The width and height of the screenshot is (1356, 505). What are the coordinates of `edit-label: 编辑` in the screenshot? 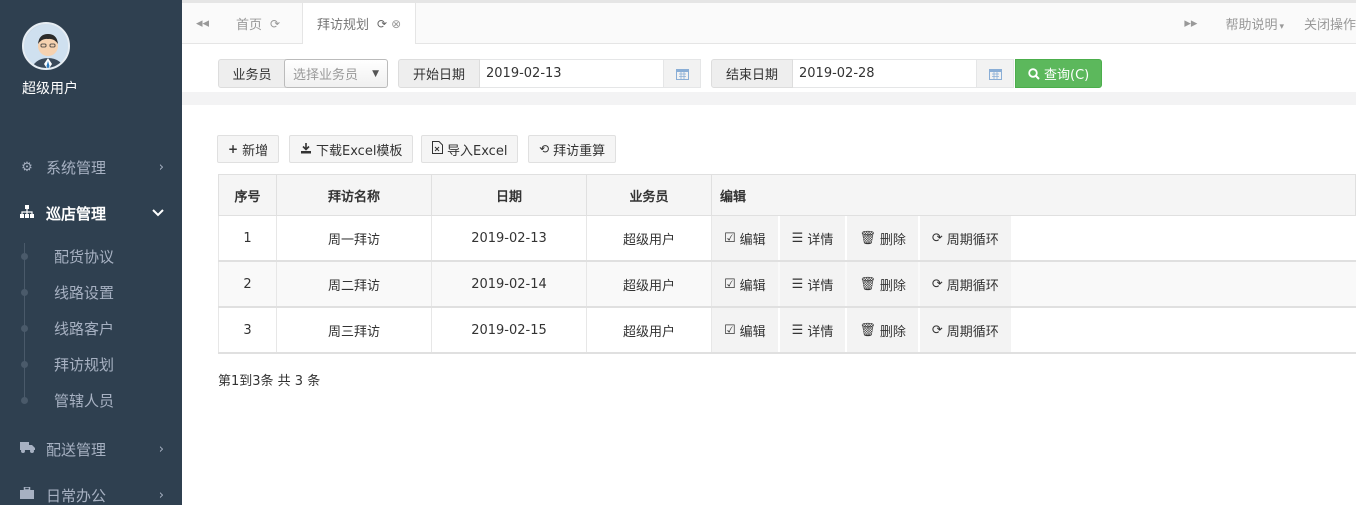 It's located at (752, 286).